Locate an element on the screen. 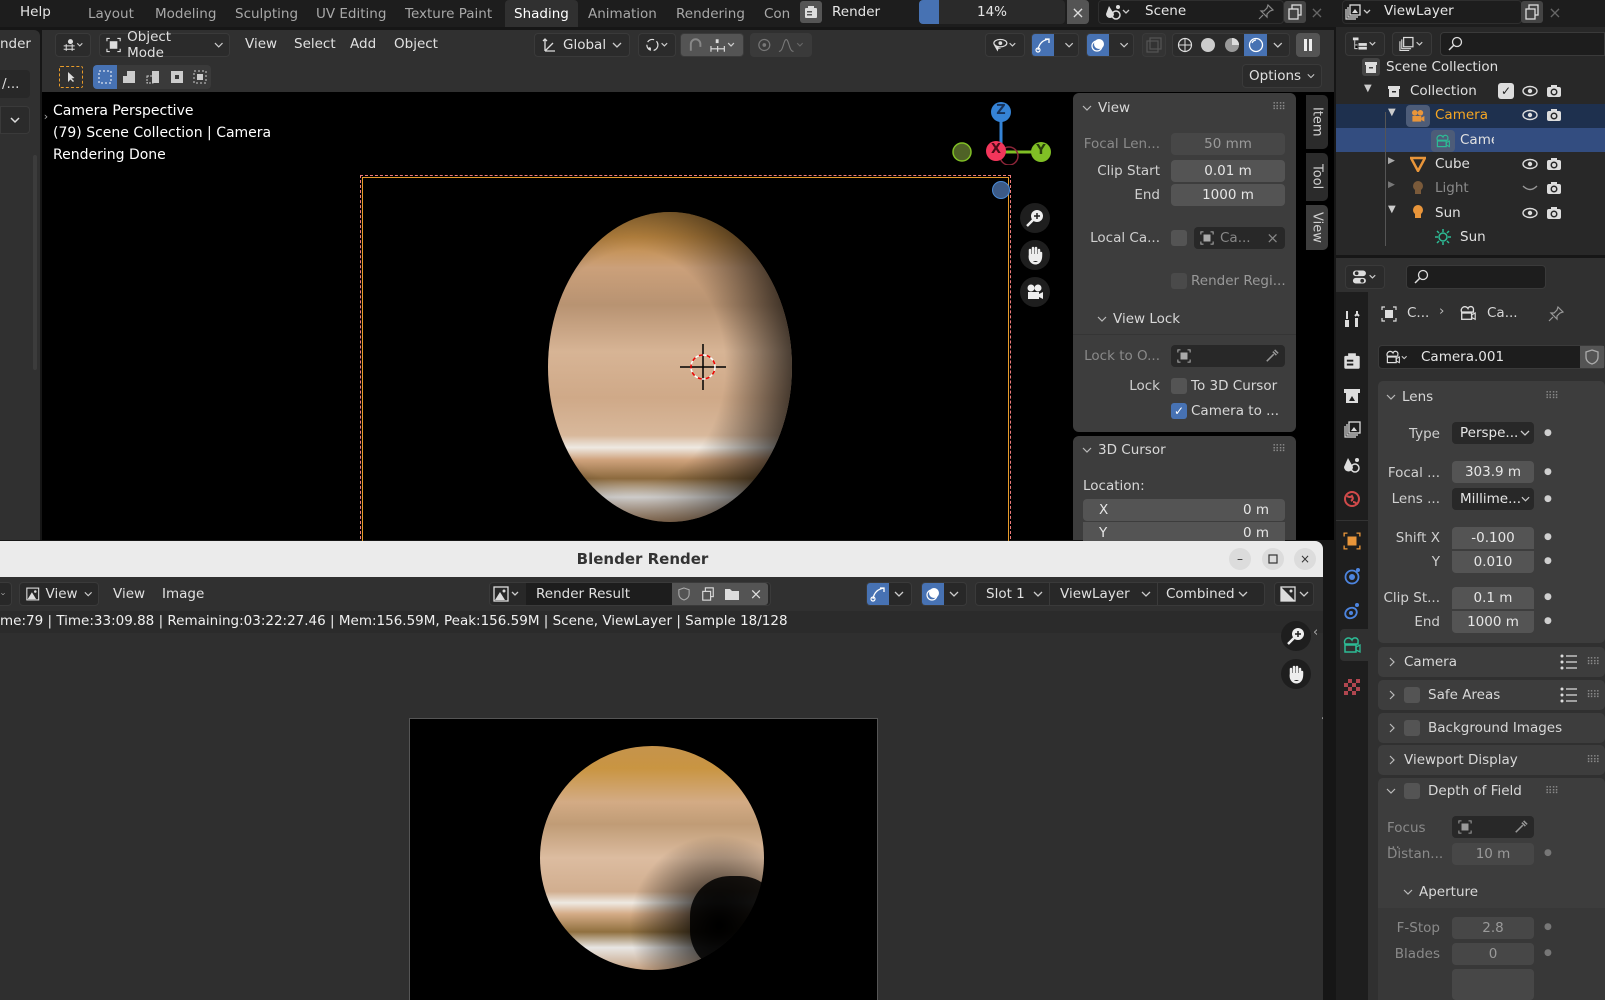  render-region-checkbox is located at coordinates (1179, 281).